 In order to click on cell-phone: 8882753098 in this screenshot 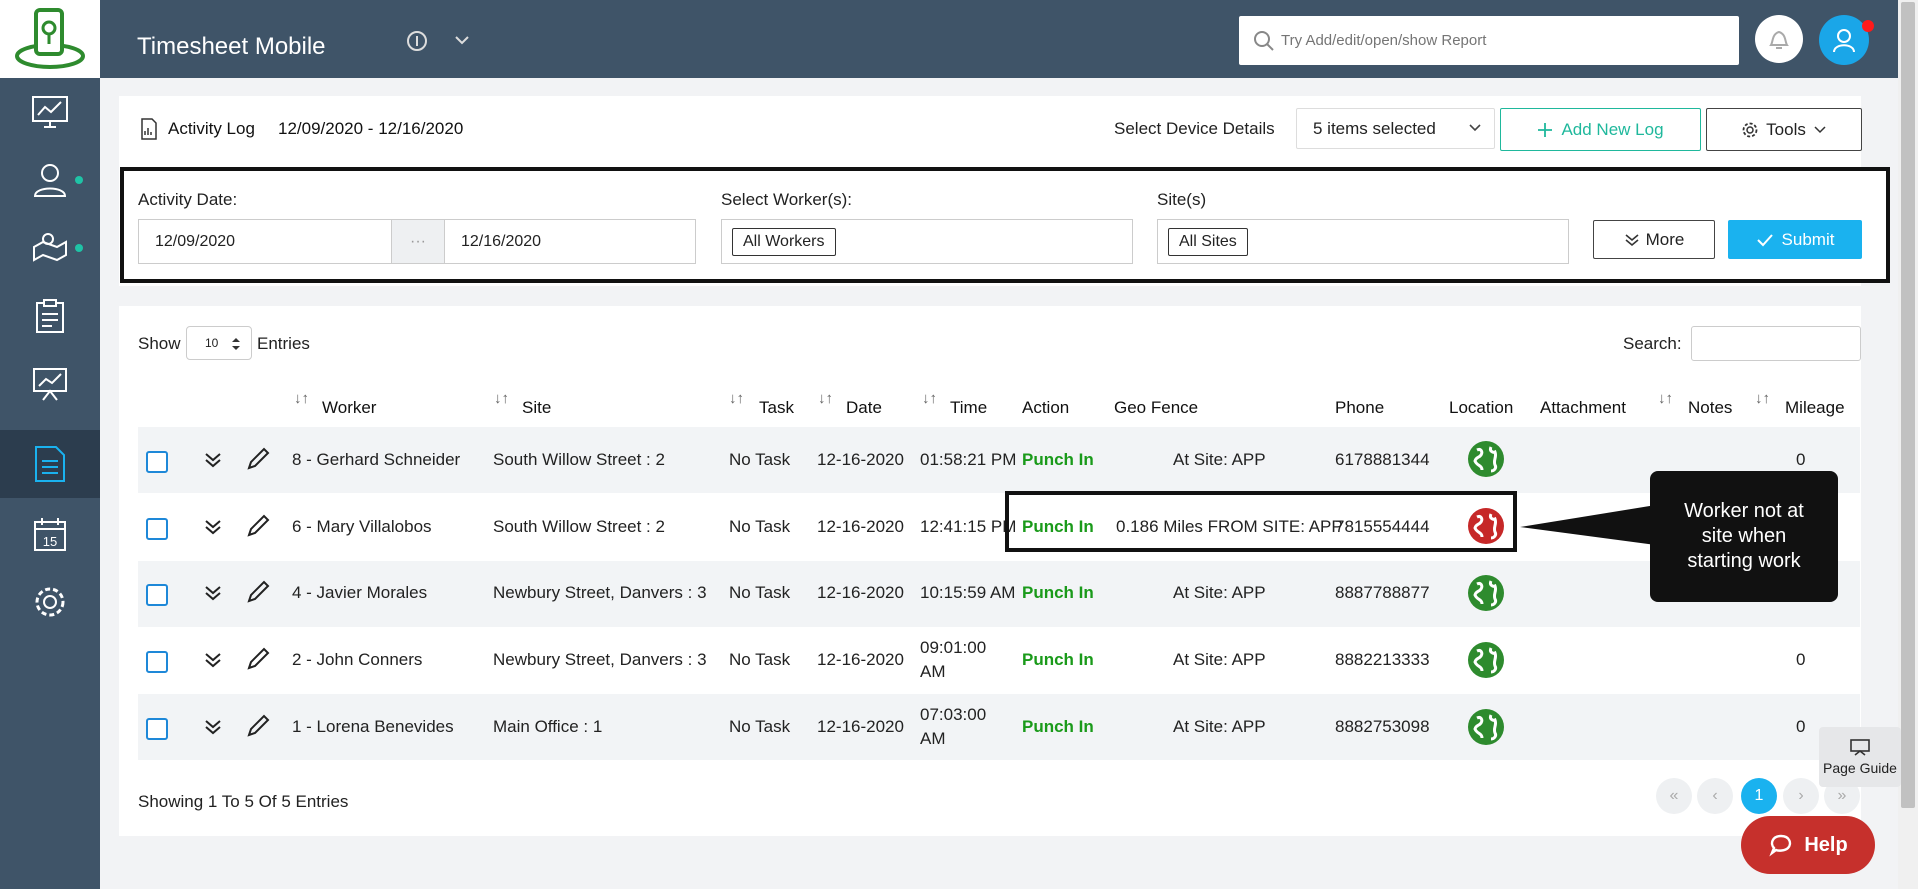, I will do `click(1382, 726)`.